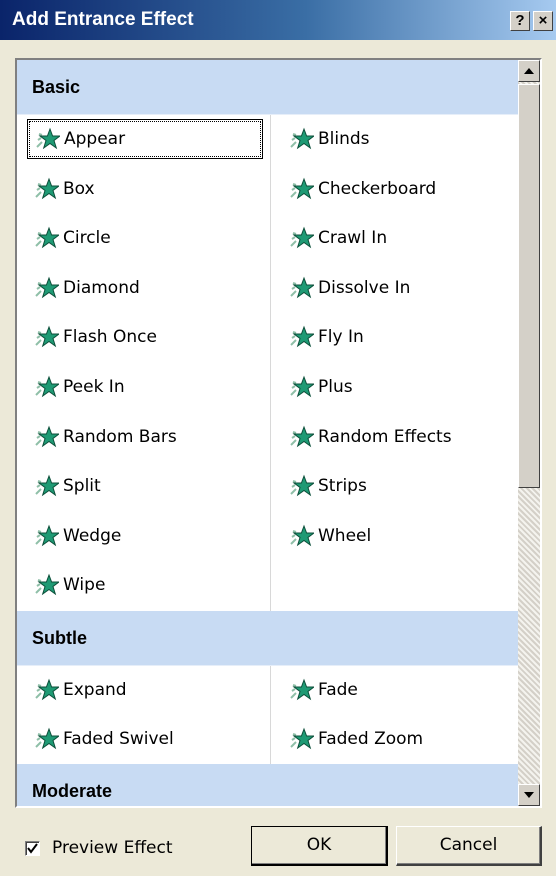 The height and width of the screenshot is (876, 556). I want to click on effects-row: Wedge Wheel, so click(267, 537).